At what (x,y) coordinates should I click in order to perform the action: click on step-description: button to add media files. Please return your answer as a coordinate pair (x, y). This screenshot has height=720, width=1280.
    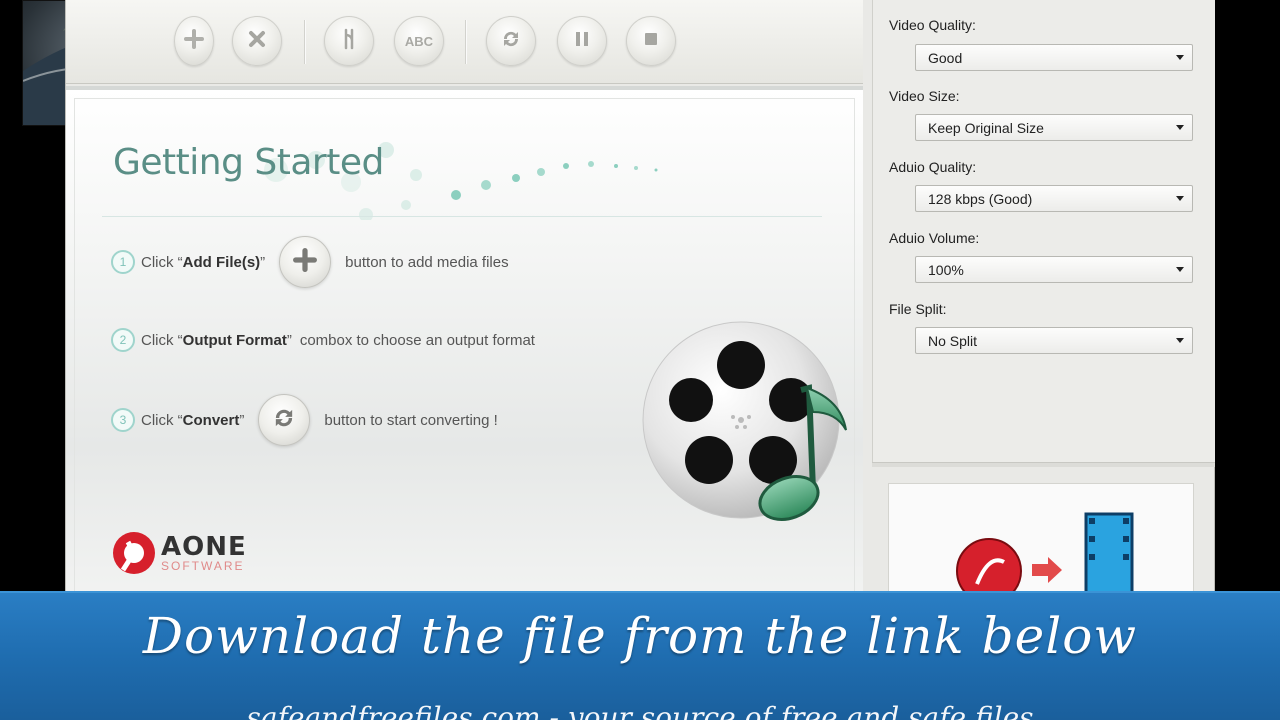
    Looking at the image, I should click on (427, 262).